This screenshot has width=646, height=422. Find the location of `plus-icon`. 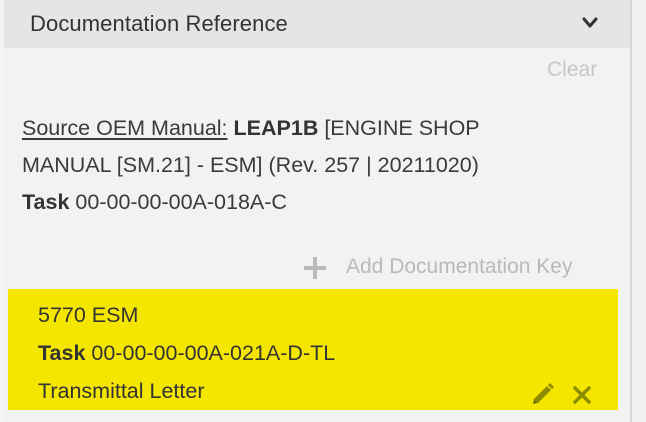

plus-icon is located at coordinates (315, 268).